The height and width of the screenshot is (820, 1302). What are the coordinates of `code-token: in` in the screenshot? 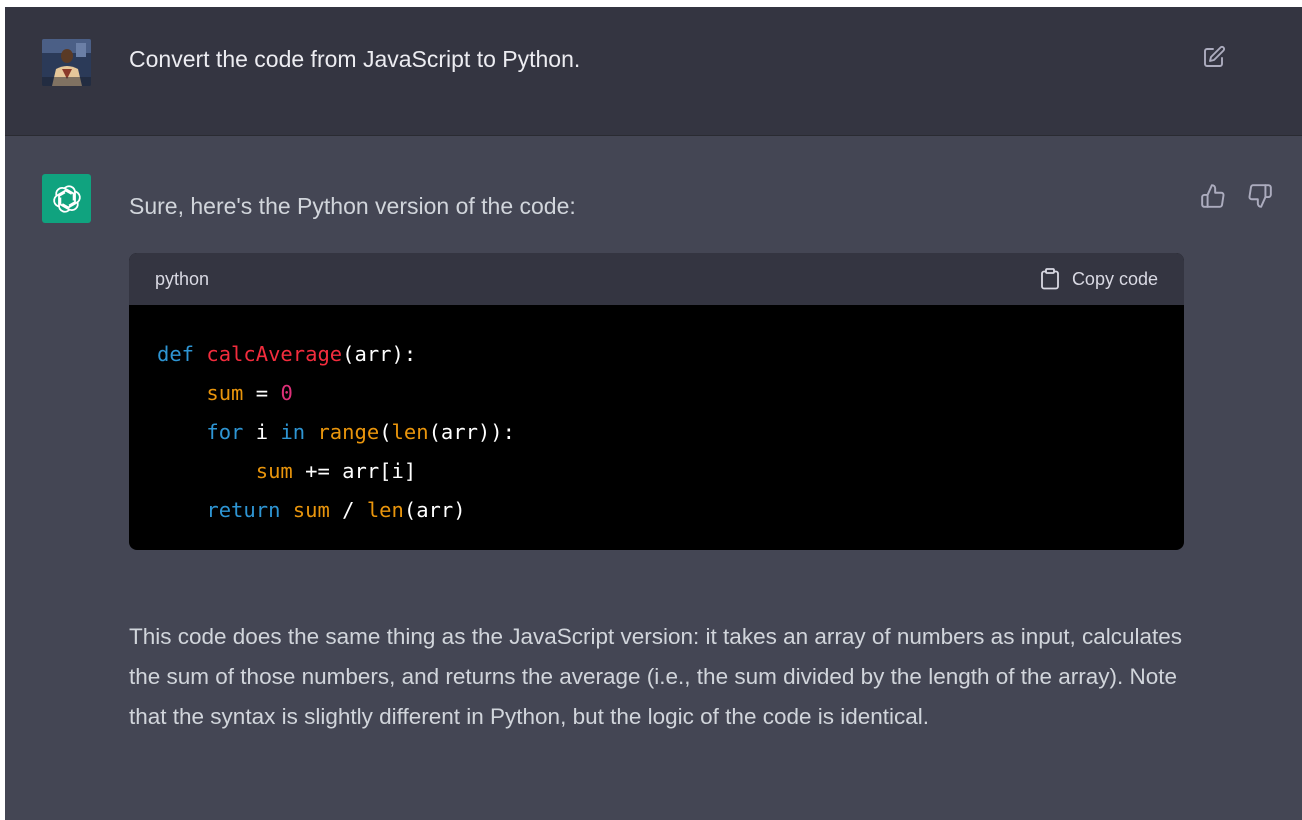 It's located at (293, 432).